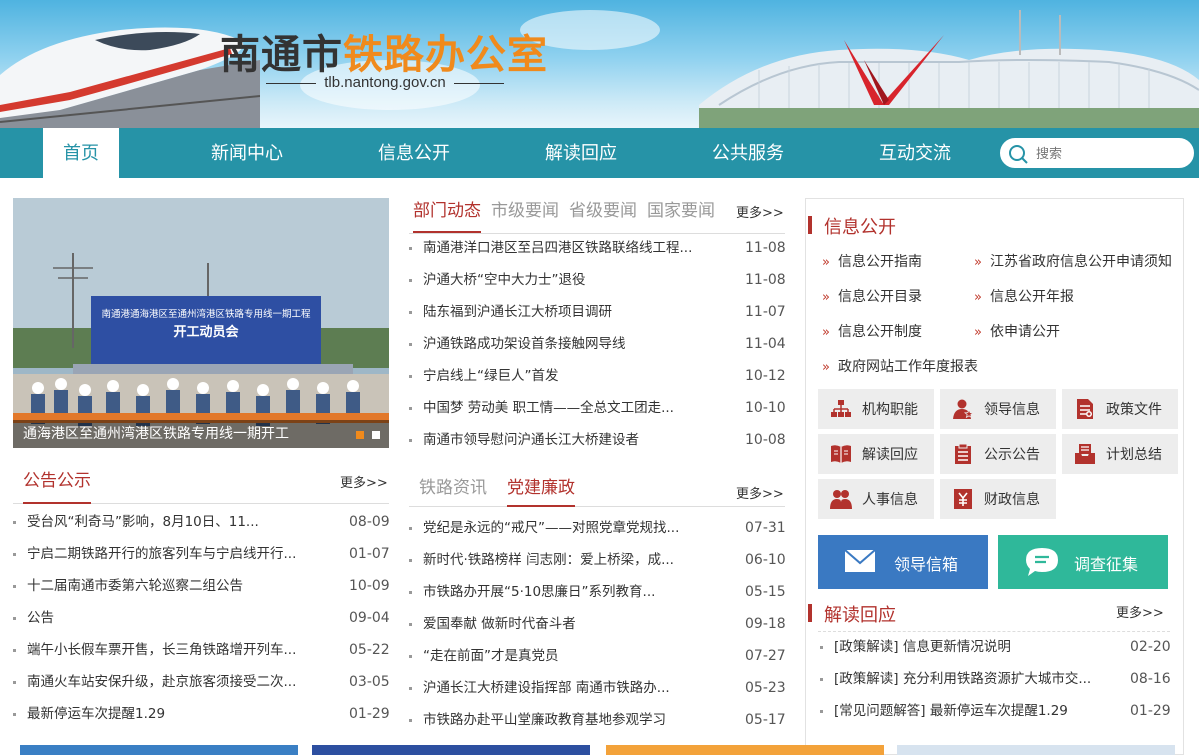 Image resolution: width=1199 pixels, height=755 pixels. Describe the element at coordinates (491, 656) in the screenshot. I see `list-item-title: “走在前面”才是真党员` at that location.